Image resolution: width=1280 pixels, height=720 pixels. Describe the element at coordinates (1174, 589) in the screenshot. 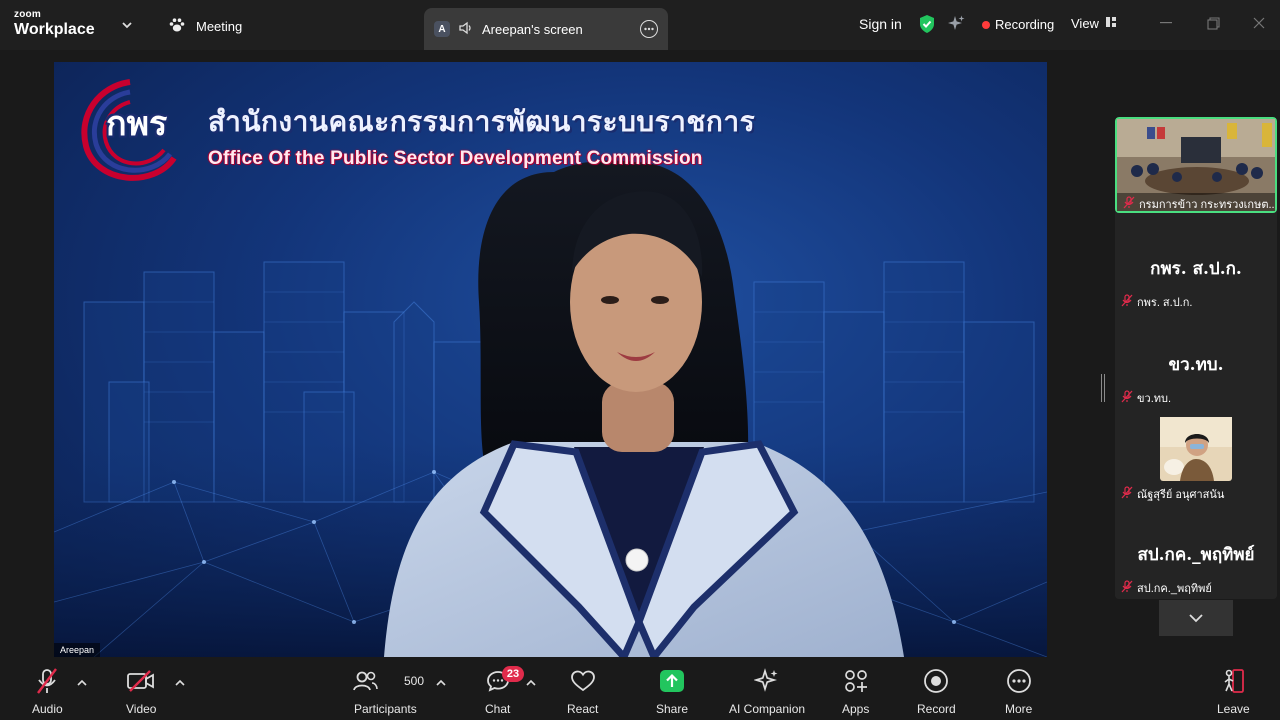

I see `participant-name: สป.กค._พฤทิพย์` at that location.